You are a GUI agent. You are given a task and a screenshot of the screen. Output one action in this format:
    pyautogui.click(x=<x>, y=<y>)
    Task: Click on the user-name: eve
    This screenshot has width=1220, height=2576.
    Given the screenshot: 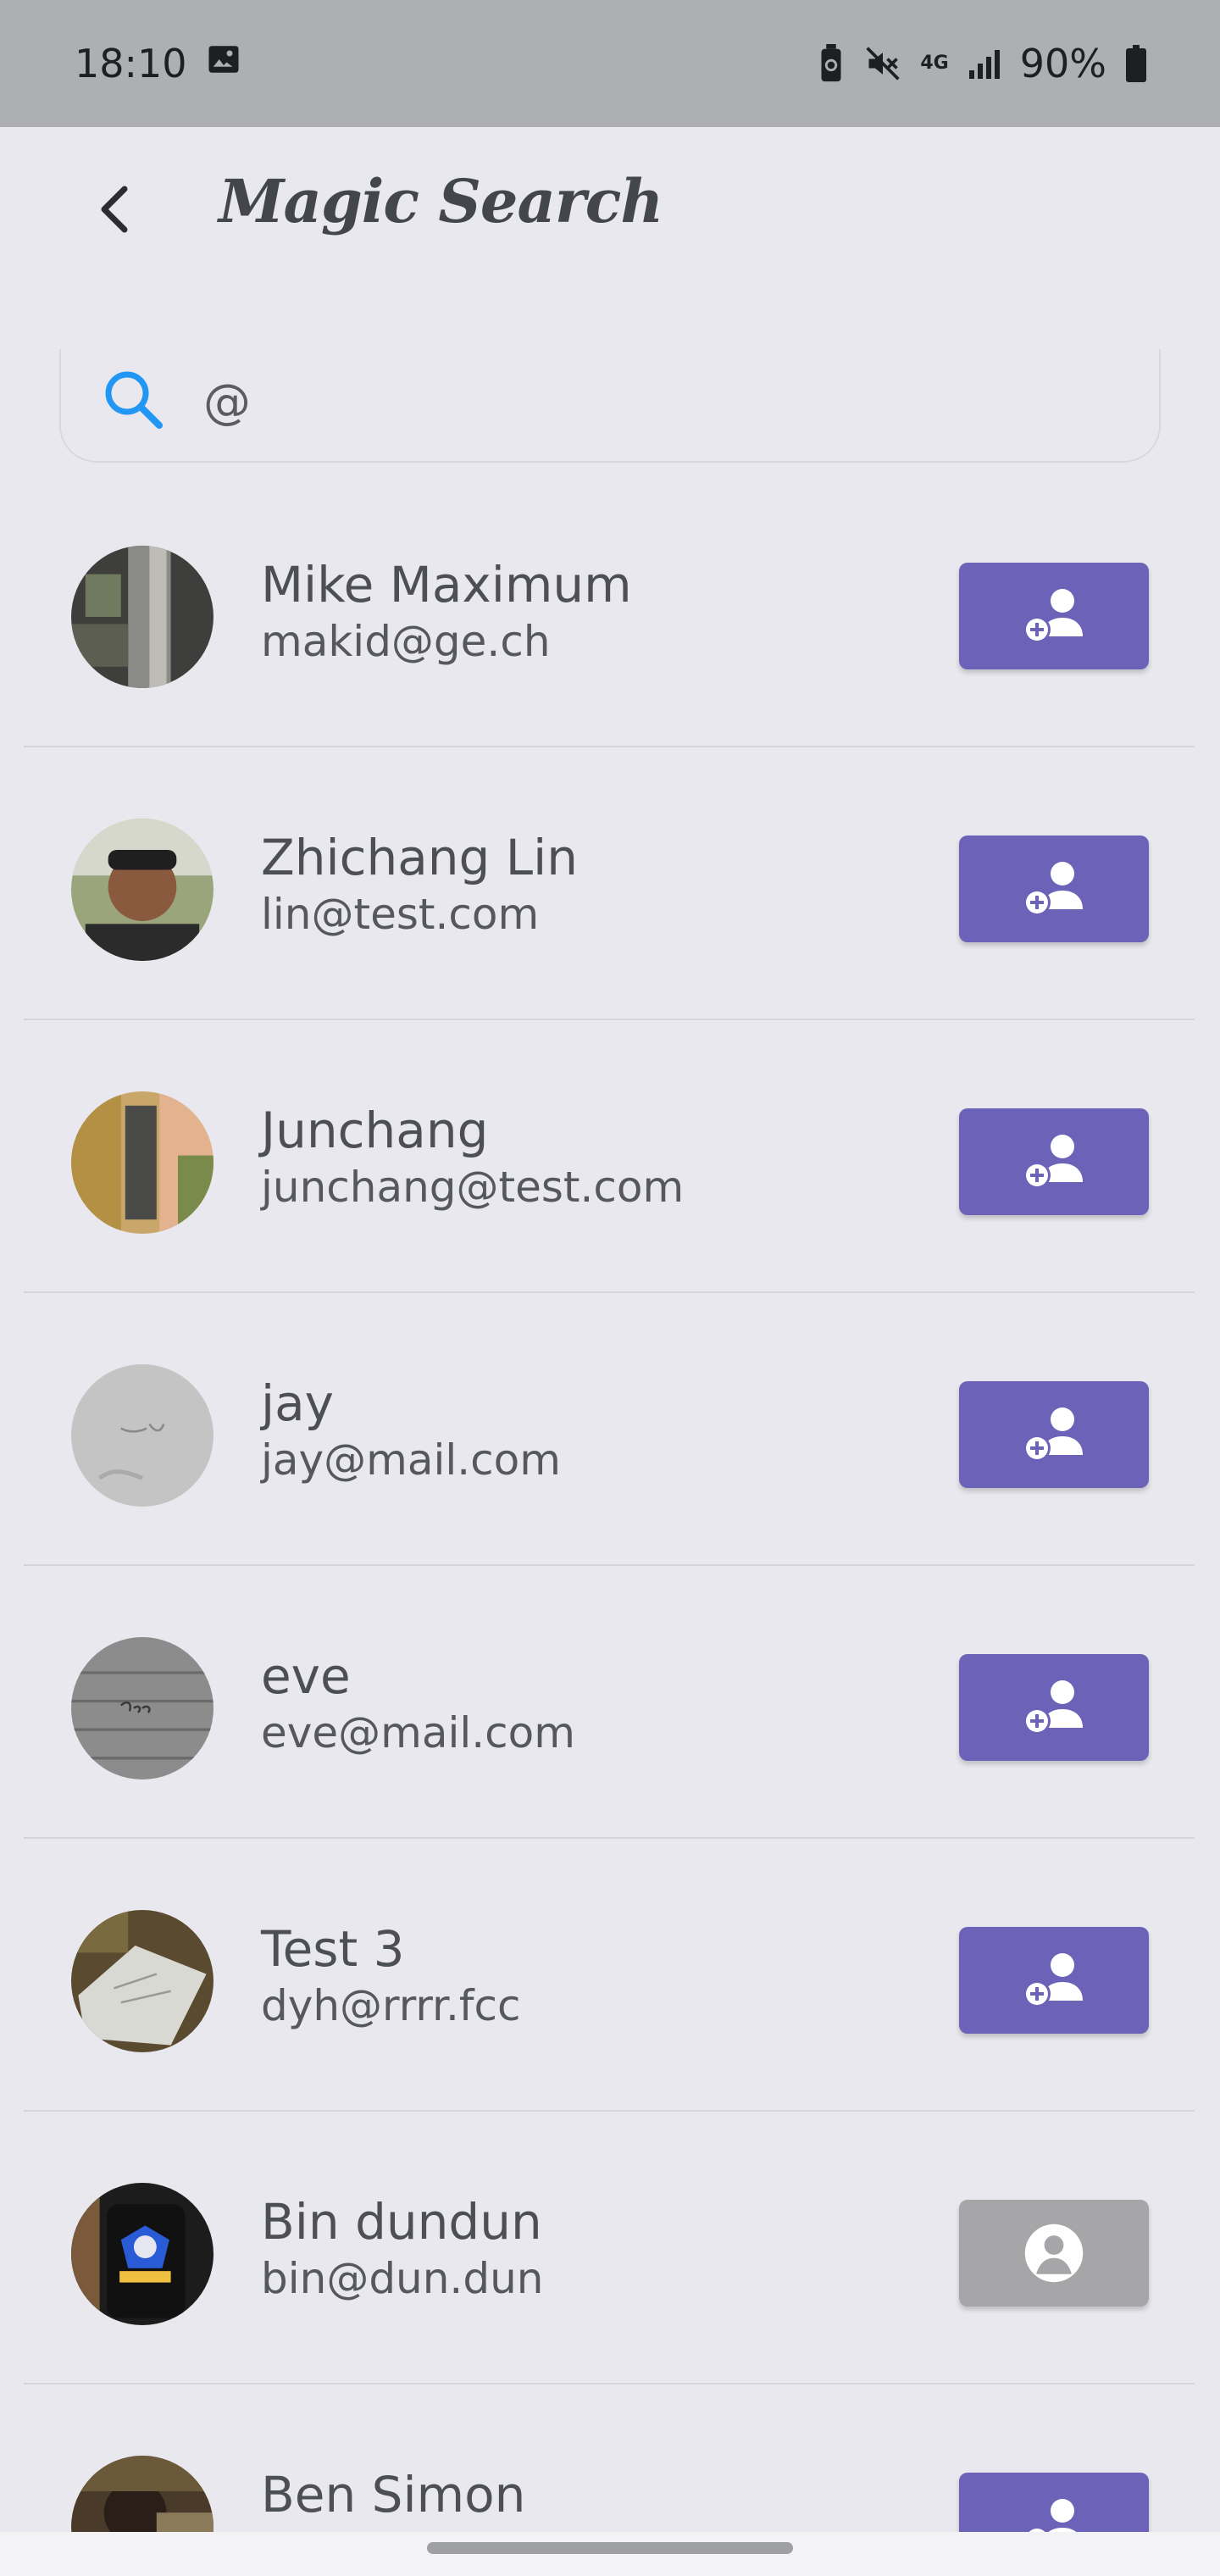 What is the action you would take?
    pyautogui.click(x=306, y=1676)
    